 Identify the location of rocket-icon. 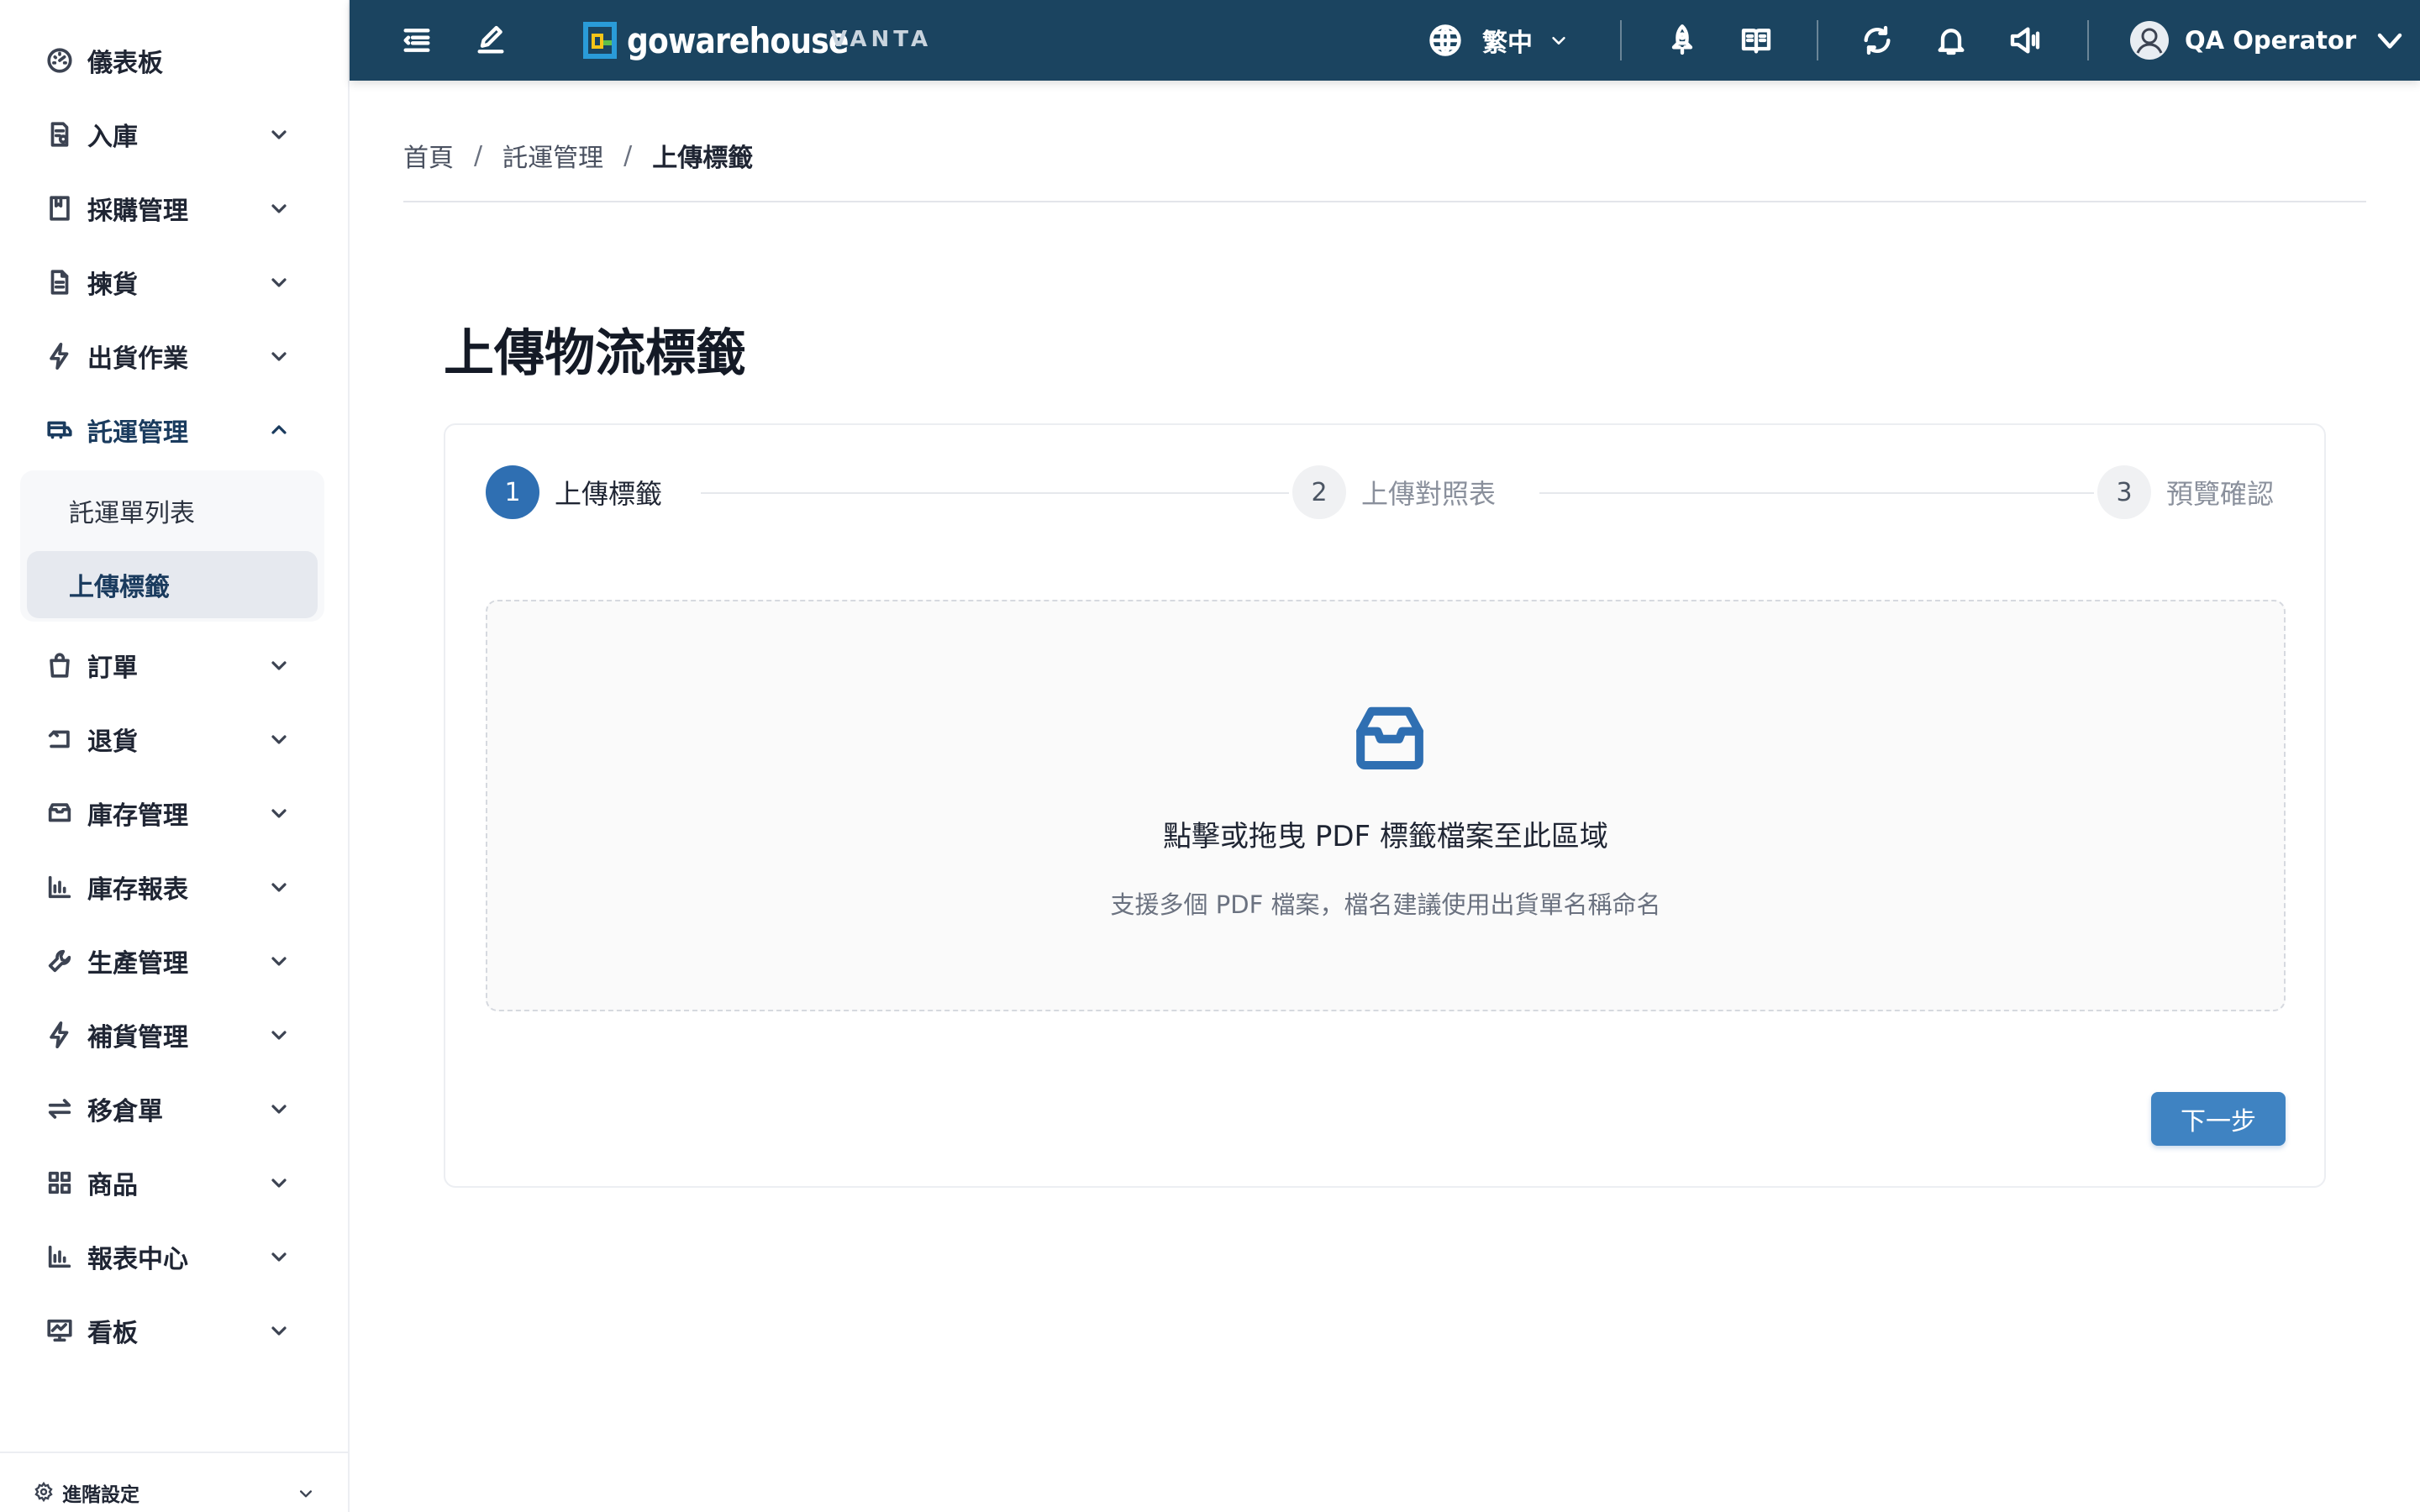
(1682, 39).